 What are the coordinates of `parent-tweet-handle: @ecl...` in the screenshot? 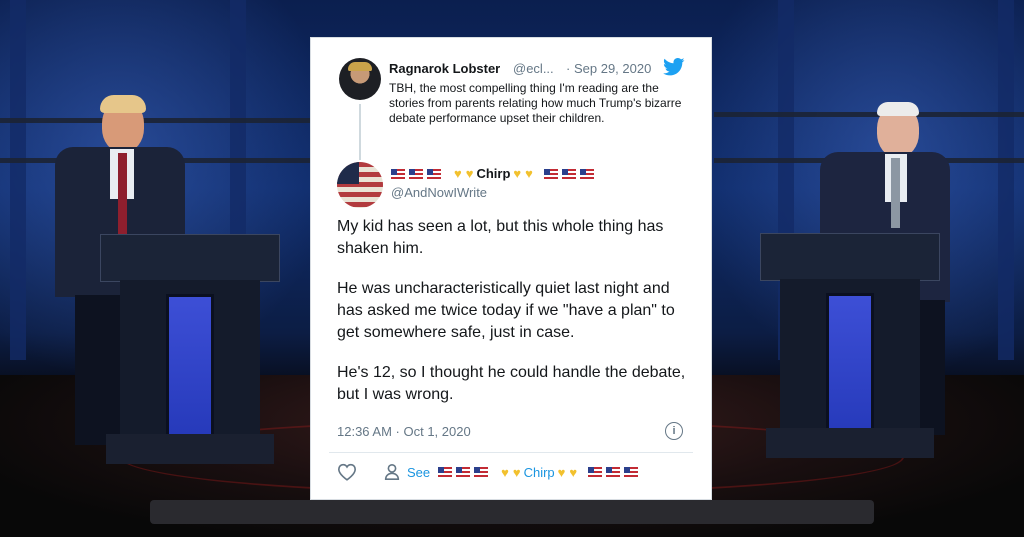 It's located at (533, 68).